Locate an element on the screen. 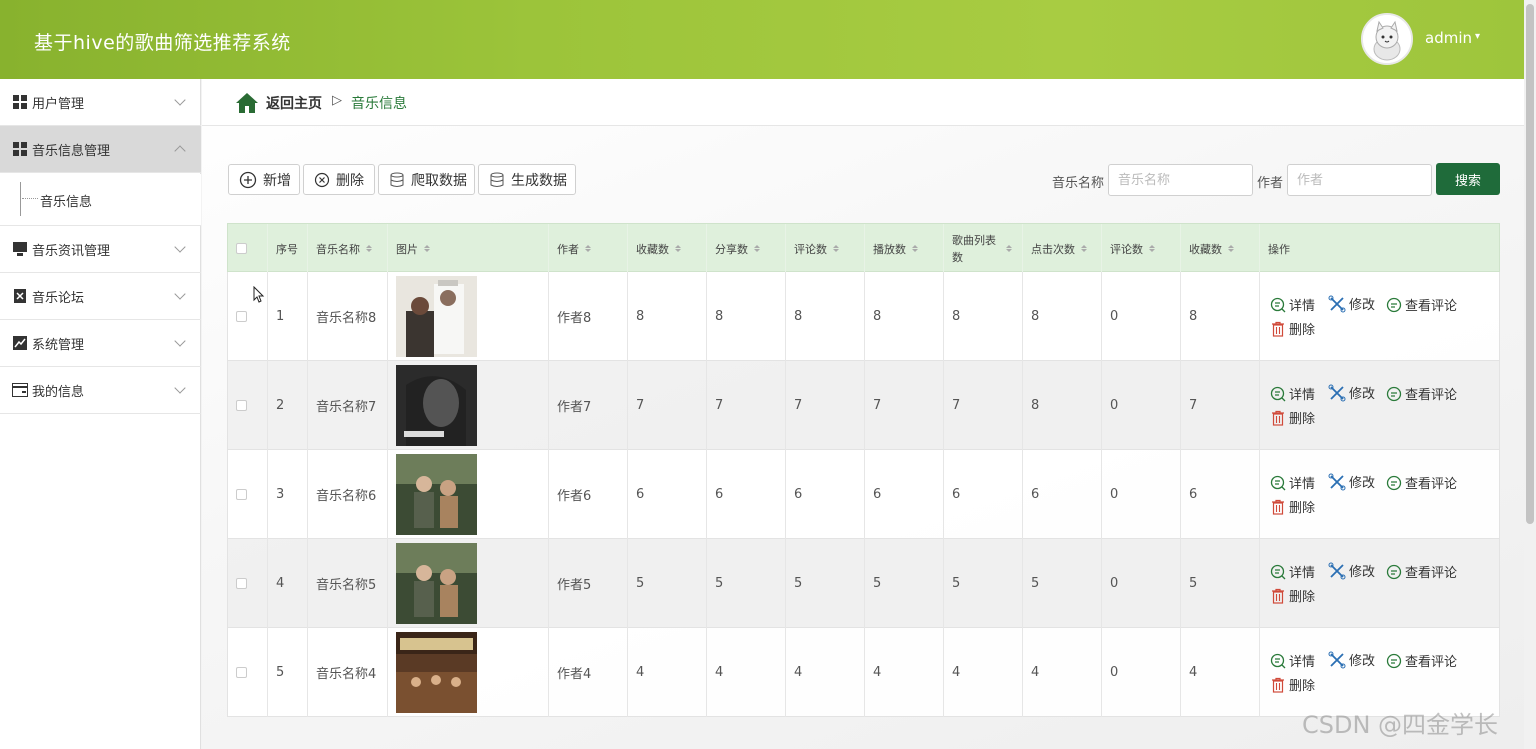 This screenshot has width=1536, height=749. delete-button: 删除 is located at coordinates (339, 179).